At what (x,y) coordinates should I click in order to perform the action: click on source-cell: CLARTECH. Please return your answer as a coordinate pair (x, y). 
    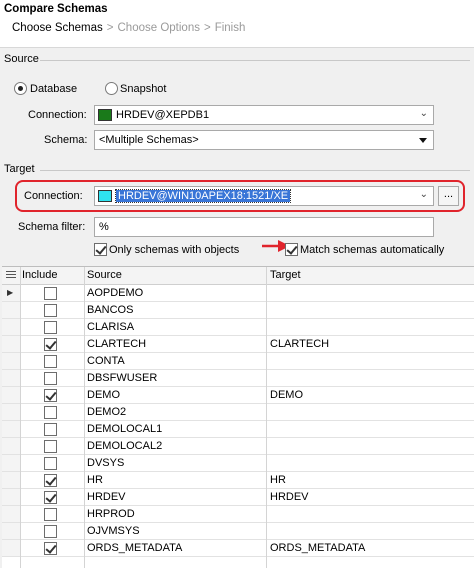
    Looking at the image, I should click on (117, 344).